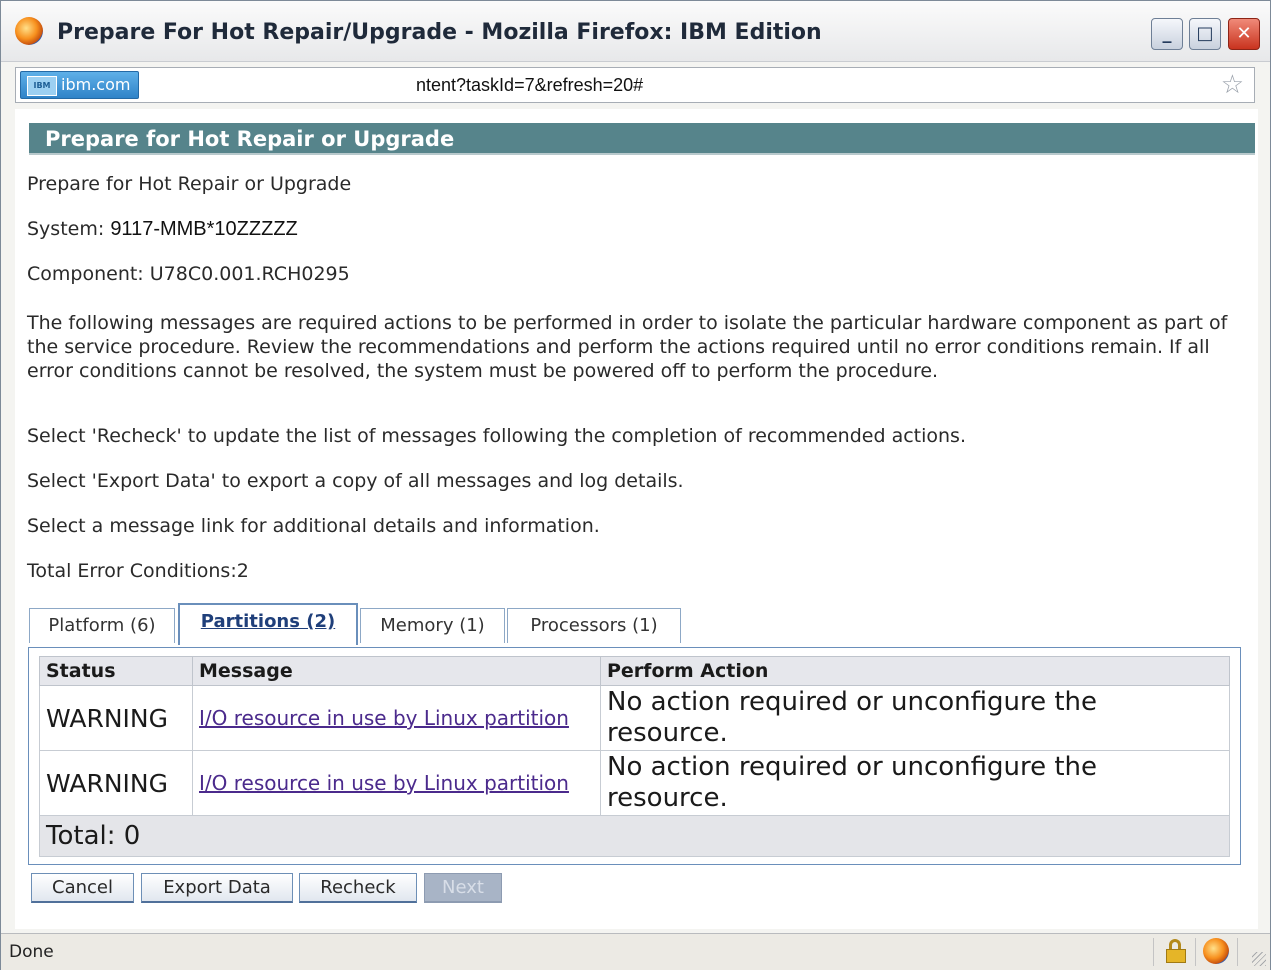 Image resolution: width=1271 pixels, height=970 pixels. I want to click on system-label: System:, so click(66, 229).